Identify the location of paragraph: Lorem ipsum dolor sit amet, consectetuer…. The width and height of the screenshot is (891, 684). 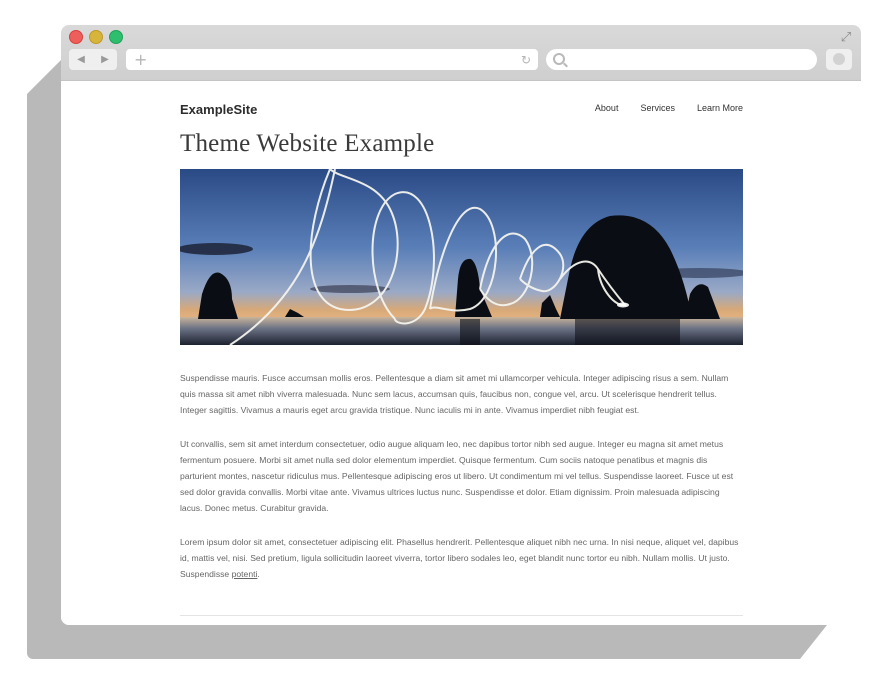
(461, 558).